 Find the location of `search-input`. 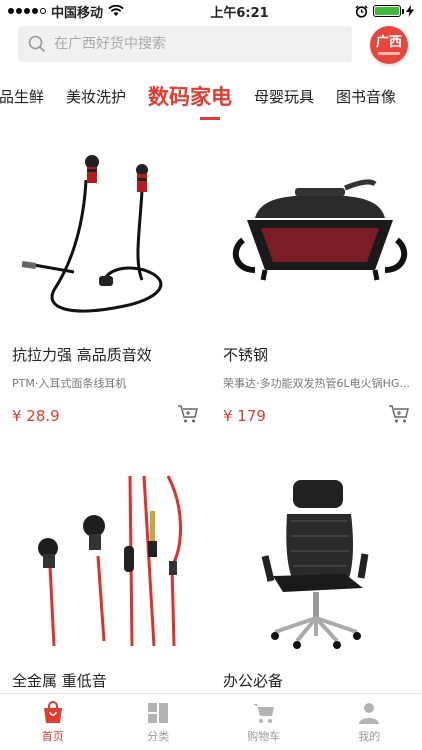

search-input is located at coordinates (194, 44).